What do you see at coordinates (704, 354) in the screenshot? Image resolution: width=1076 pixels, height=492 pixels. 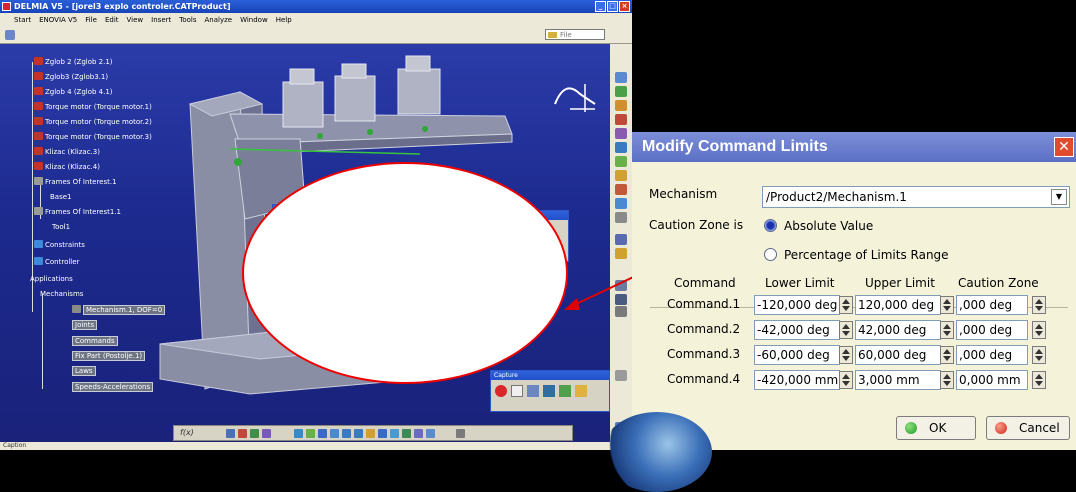 I see `command-label: Command.3` at bounding box center [704, 354].